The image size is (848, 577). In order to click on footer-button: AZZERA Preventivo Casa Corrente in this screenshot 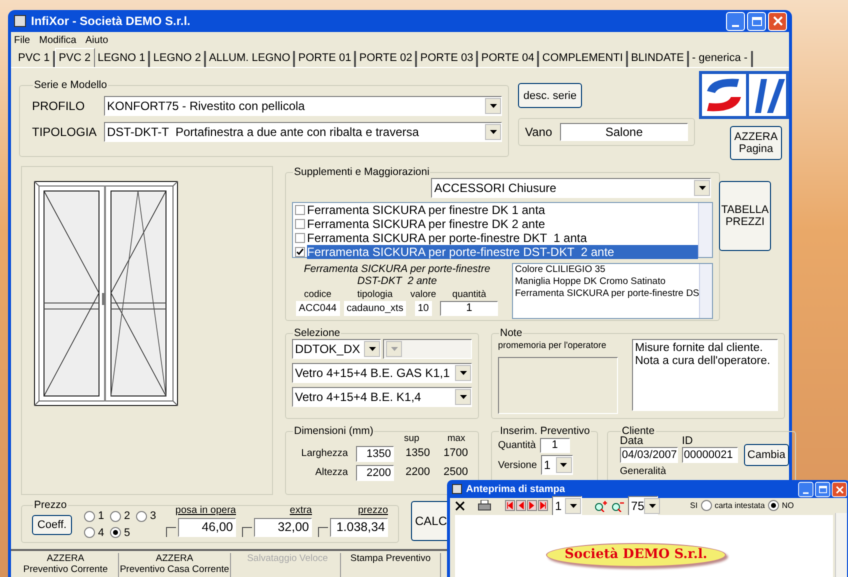, I will do `click(175, 565)`.